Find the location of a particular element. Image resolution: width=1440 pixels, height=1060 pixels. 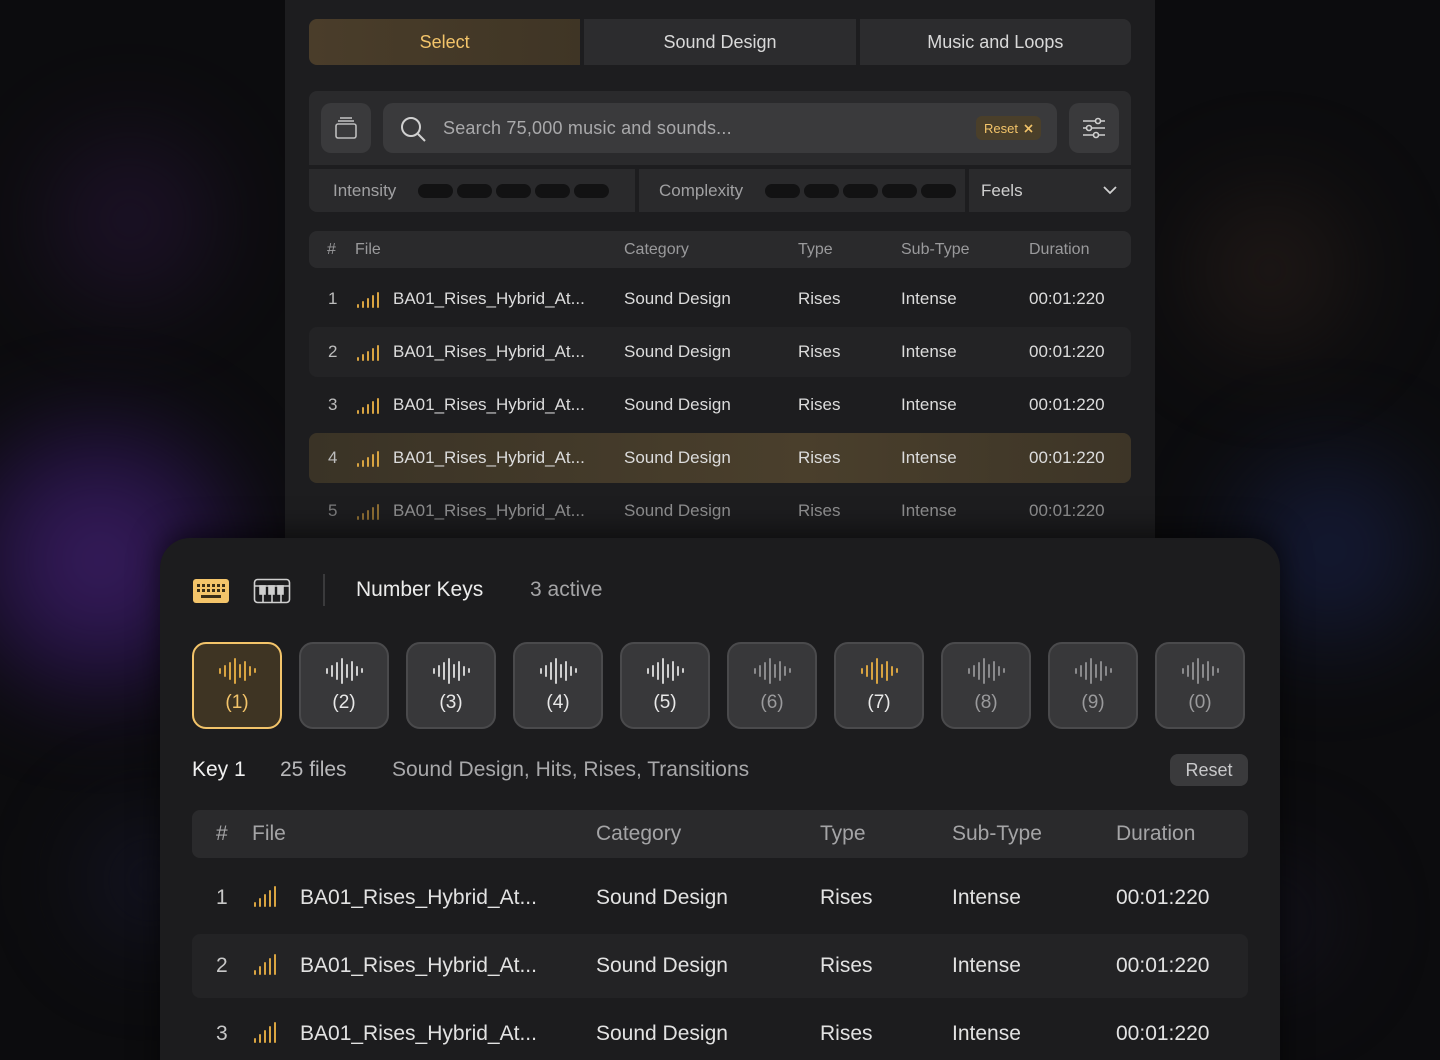

number-key: (2) is located at coordinates (344, 685).